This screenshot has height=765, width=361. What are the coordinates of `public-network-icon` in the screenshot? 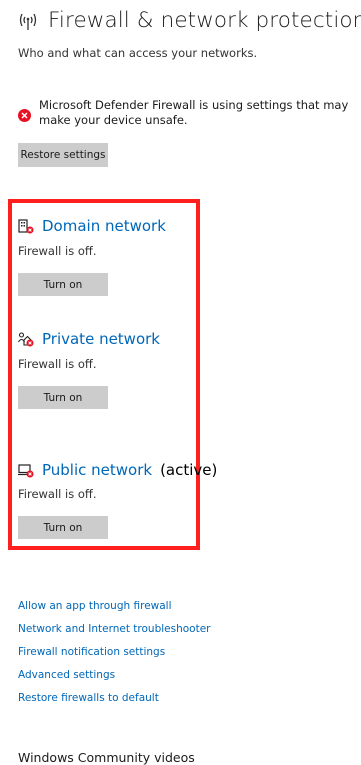 It's located at (26, 470).